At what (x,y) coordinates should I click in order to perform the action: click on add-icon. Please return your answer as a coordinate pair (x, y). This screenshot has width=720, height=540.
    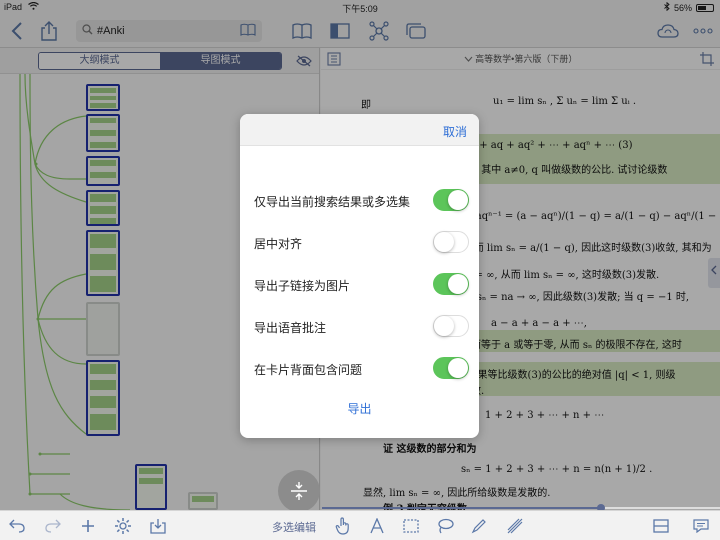
    Looking at the image, I should click on (88, 526).